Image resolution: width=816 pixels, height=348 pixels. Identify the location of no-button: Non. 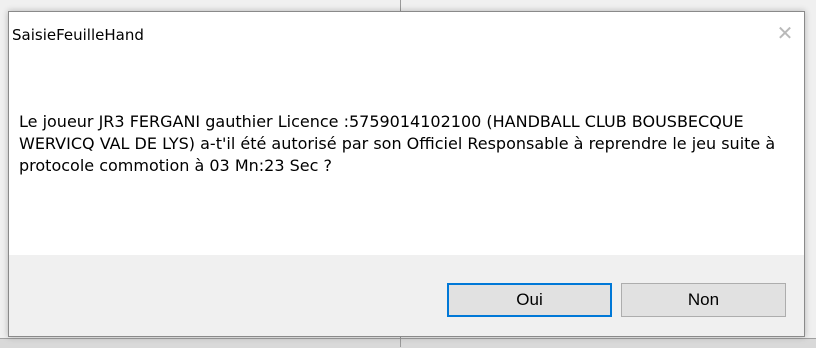
(703, 300).